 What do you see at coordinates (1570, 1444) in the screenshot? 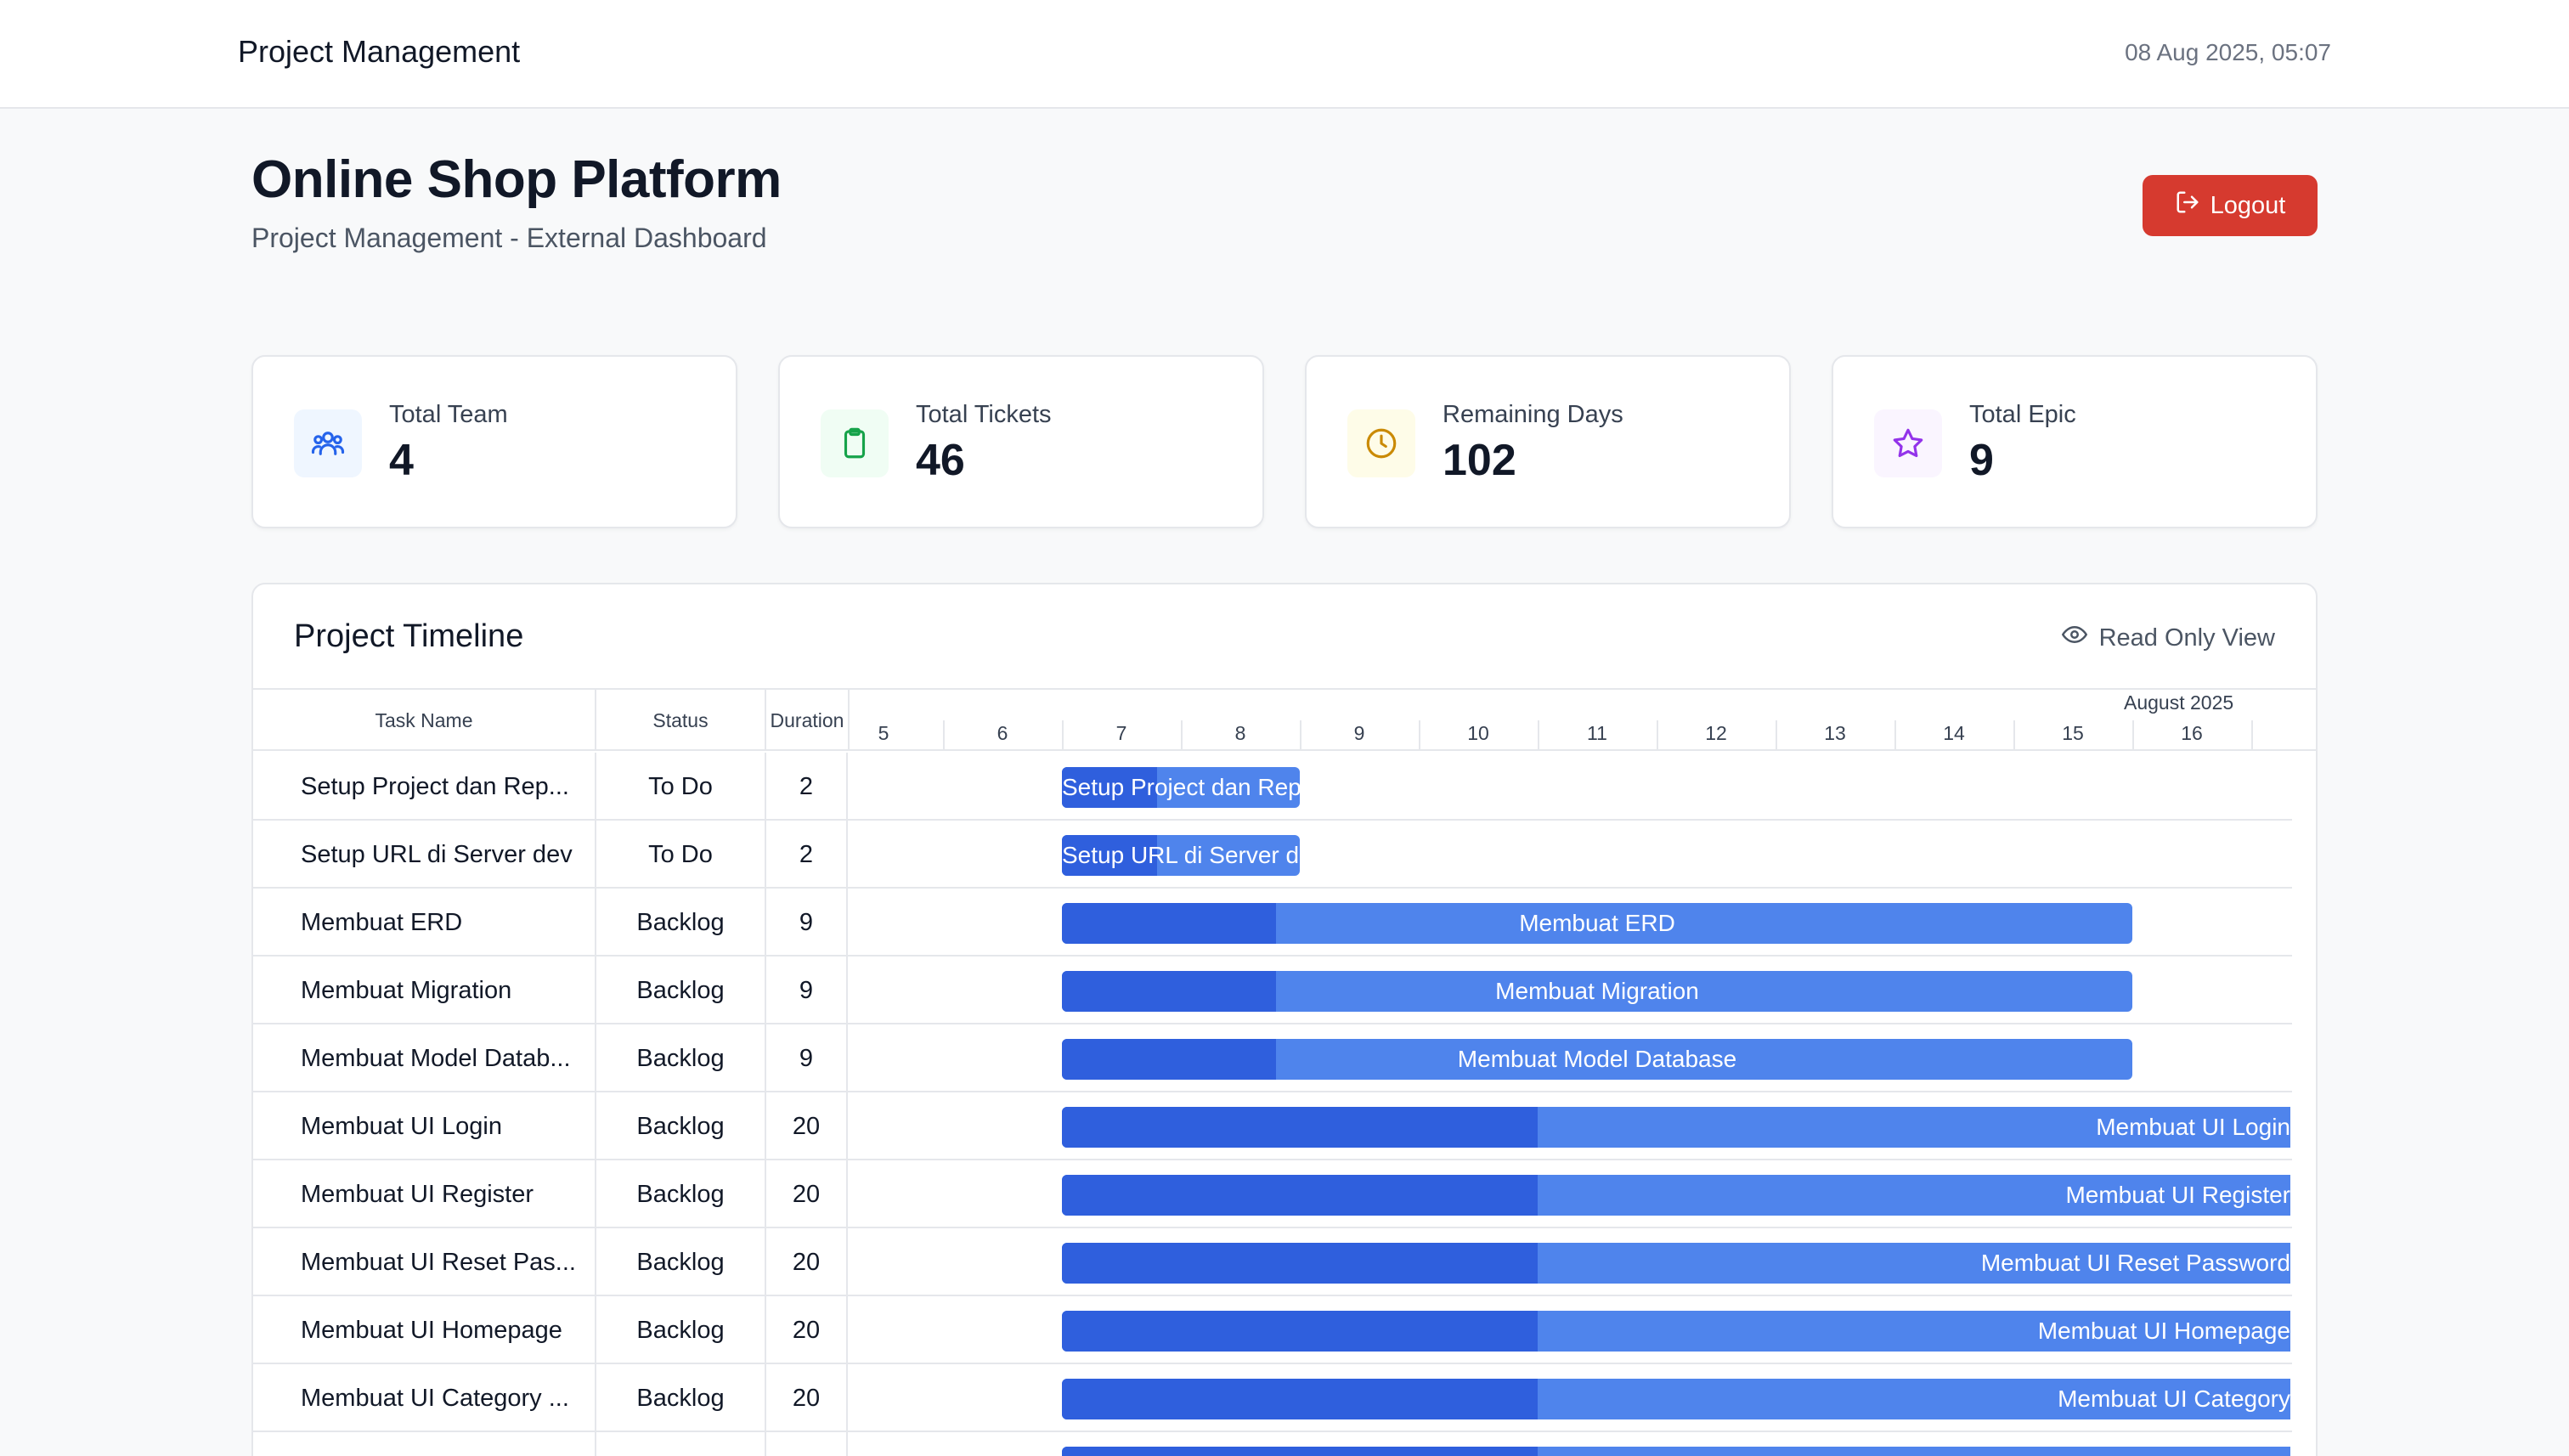
I see `task-bar-track: Membuat UI Product` at bounding box center [1570, 1444].